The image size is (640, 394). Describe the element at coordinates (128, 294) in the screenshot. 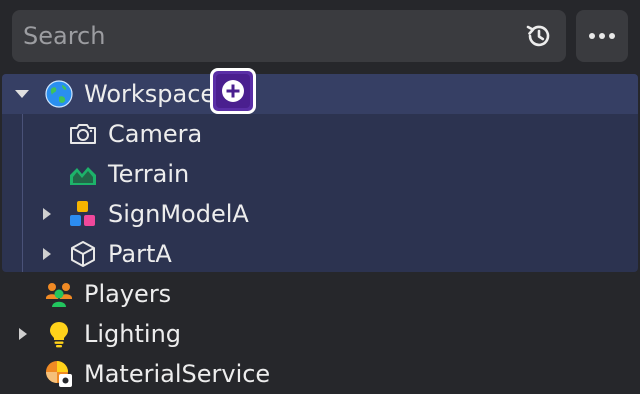

I see `tree-item-label: Players` at that location.